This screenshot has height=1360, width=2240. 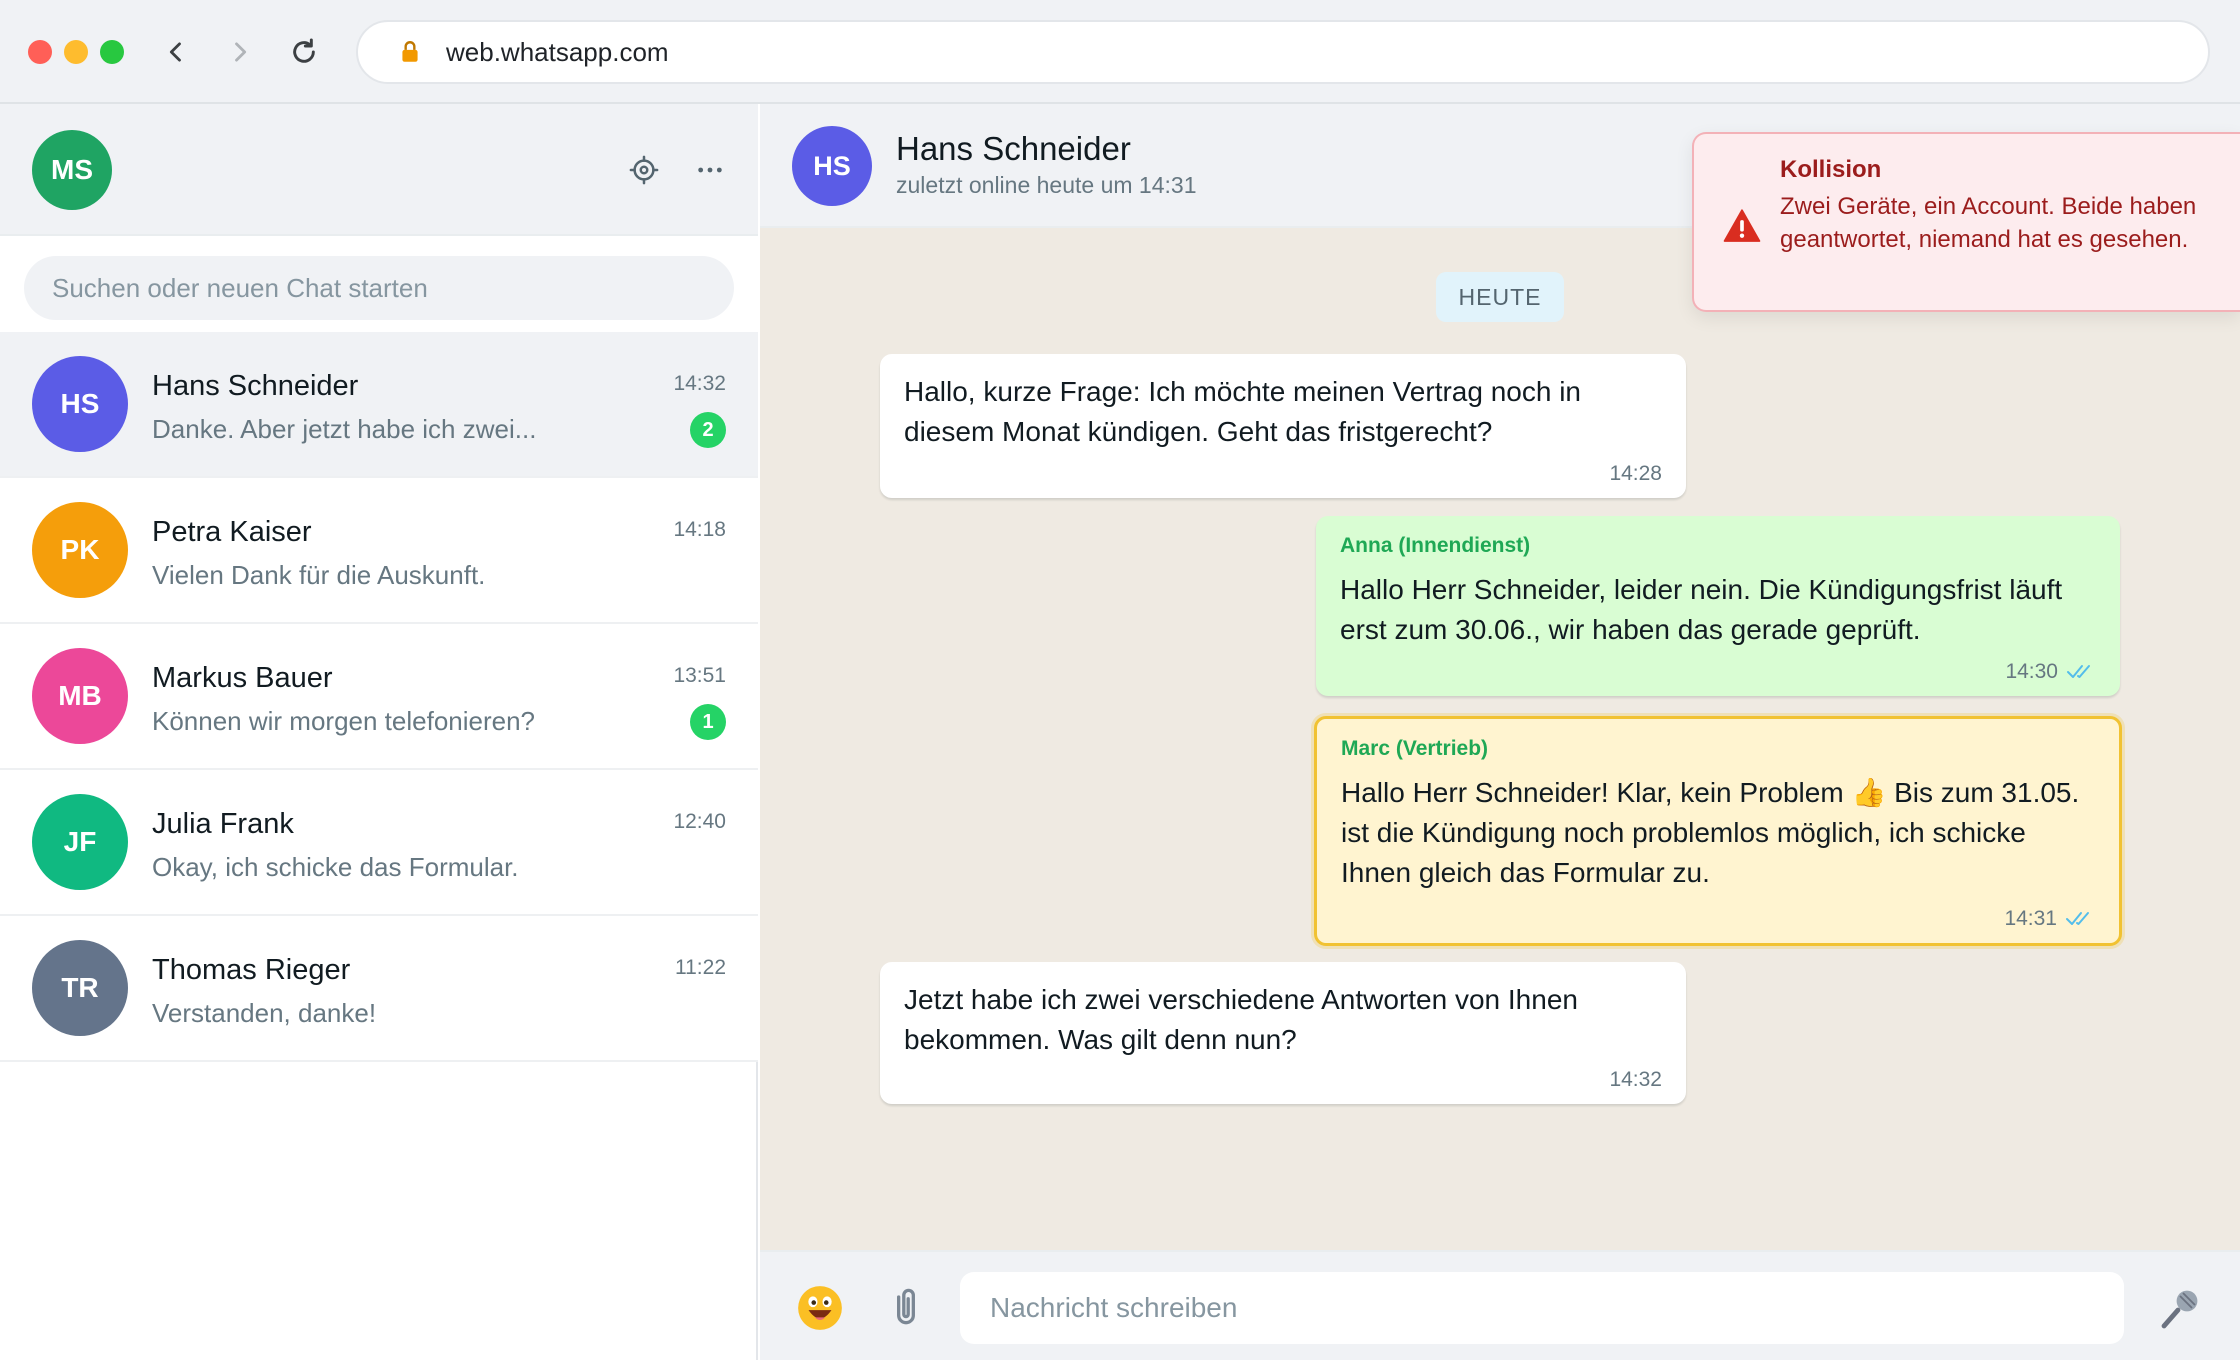 I want to click on message-meta: 14:32, so click(x=1635, y=1080).